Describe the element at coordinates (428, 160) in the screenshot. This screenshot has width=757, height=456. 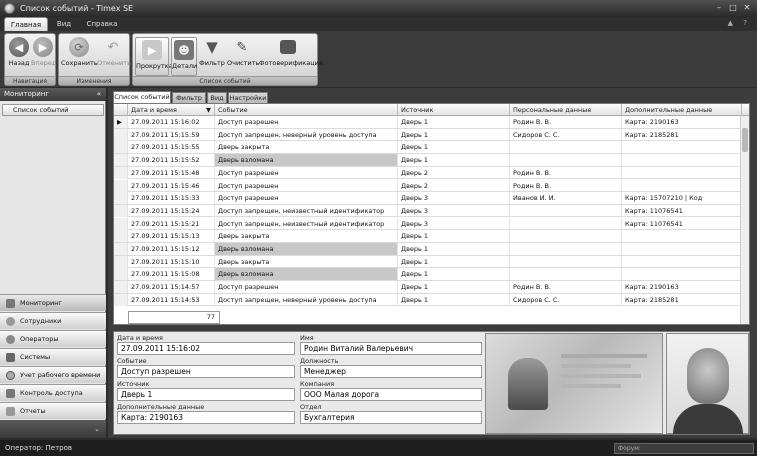
I see `table-row: 27.09.2011 15:15:52 Дверь взломана Дверь 1` at that location.